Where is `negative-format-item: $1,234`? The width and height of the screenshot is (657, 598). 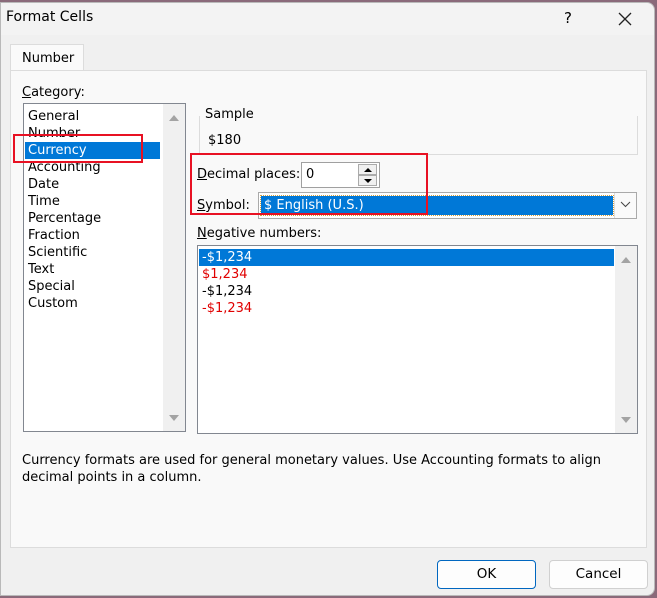
negative-format-item: $1,234 is located at coordinates (406, 274).